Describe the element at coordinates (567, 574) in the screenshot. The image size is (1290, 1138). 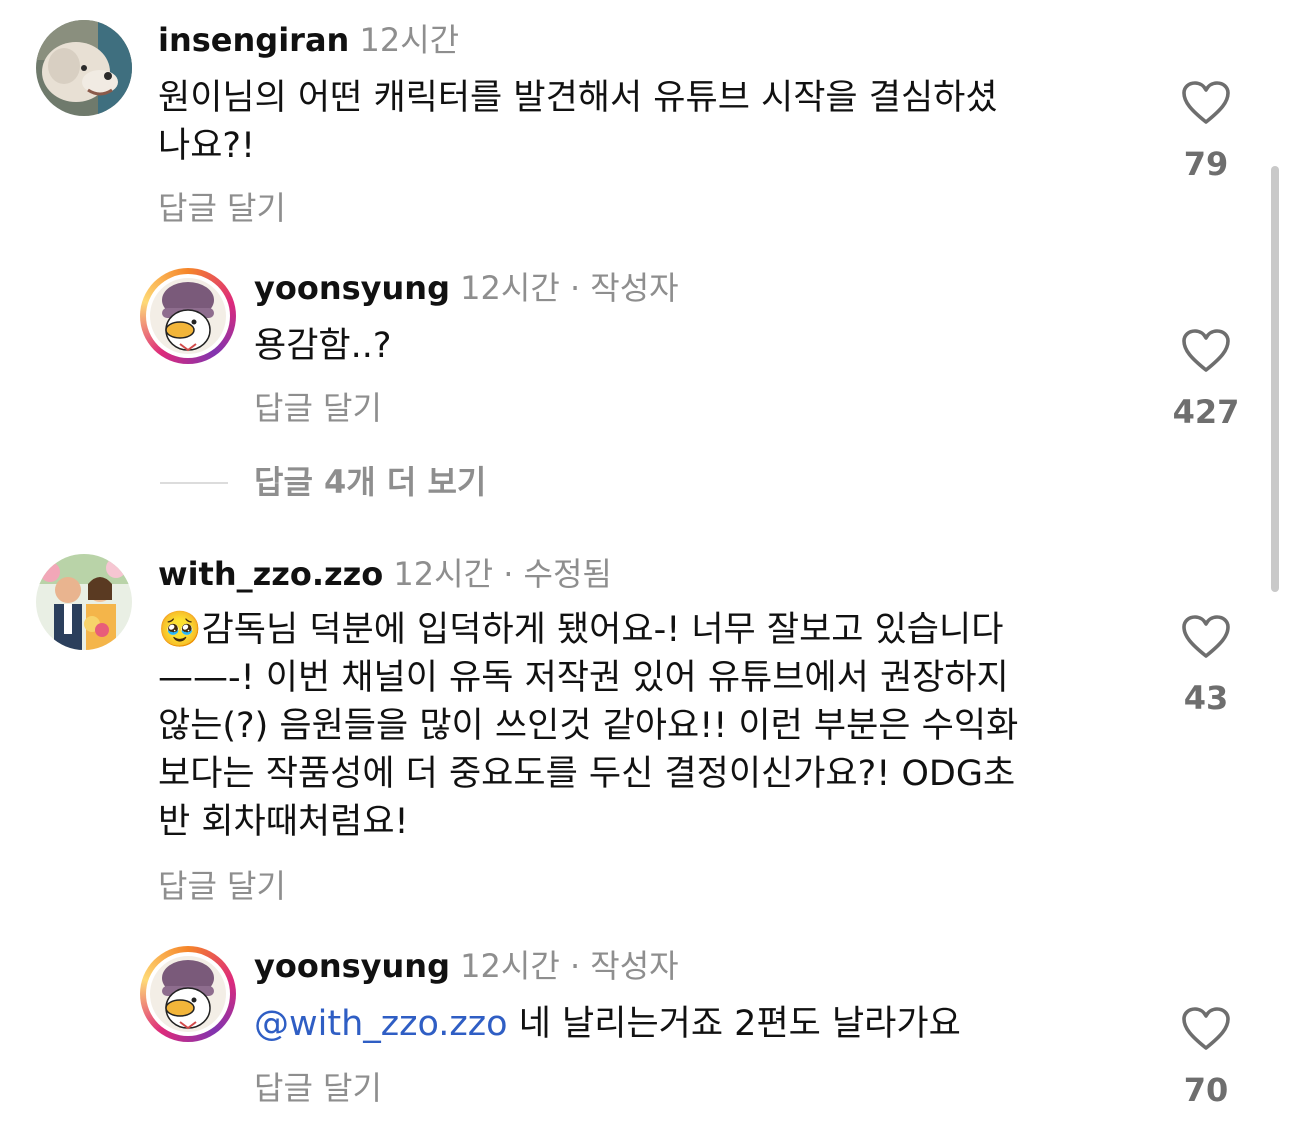
I see `edited-badge: 수정됨` at that location.